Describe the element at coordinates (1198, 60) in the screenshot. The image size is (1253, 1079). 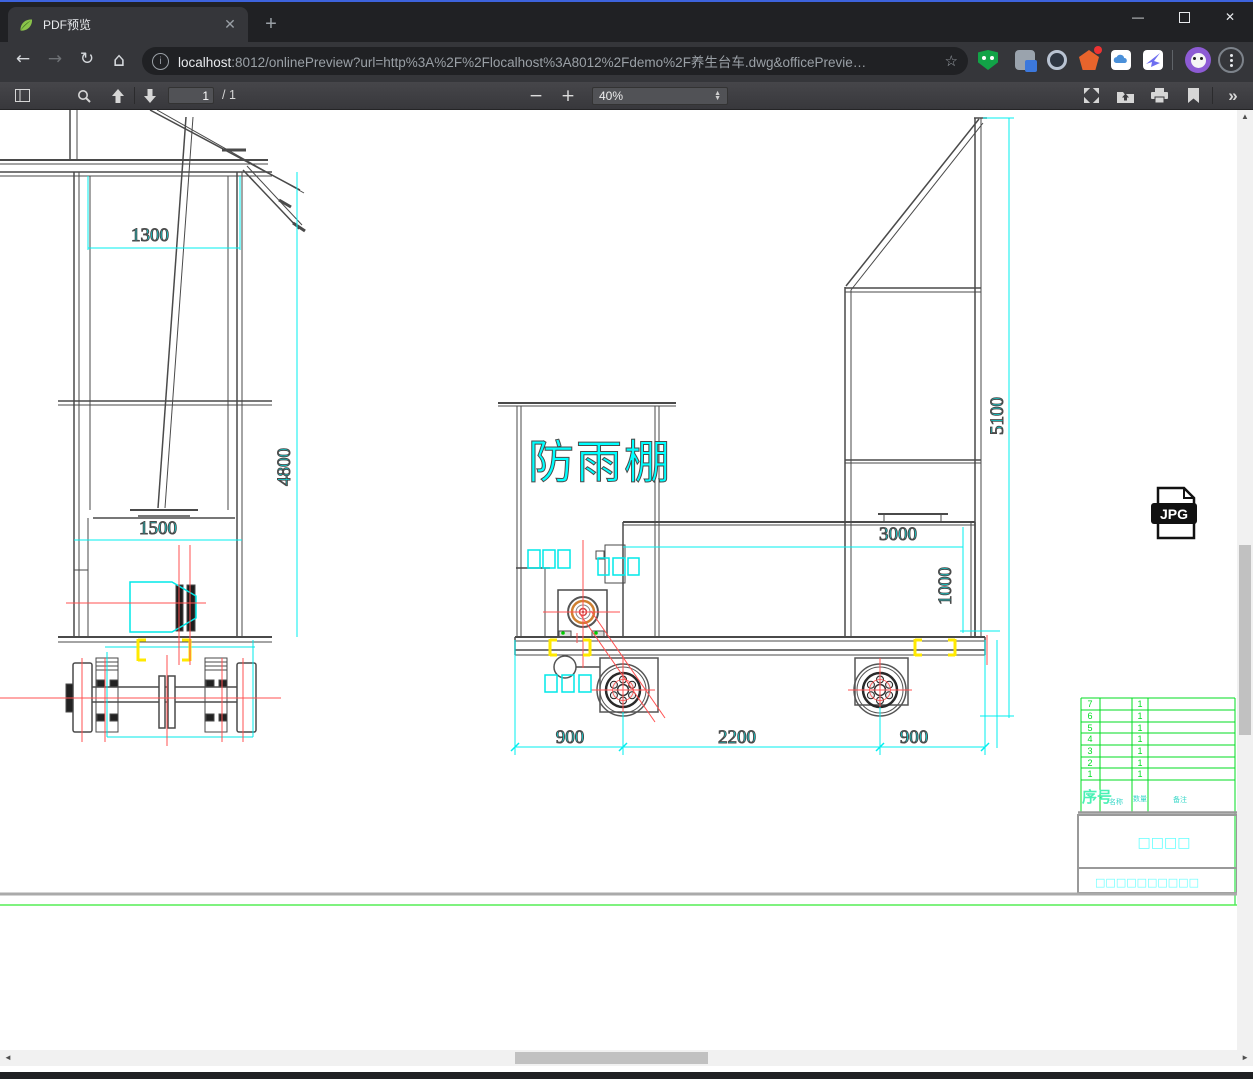
I see `profile-avatar` at that location.